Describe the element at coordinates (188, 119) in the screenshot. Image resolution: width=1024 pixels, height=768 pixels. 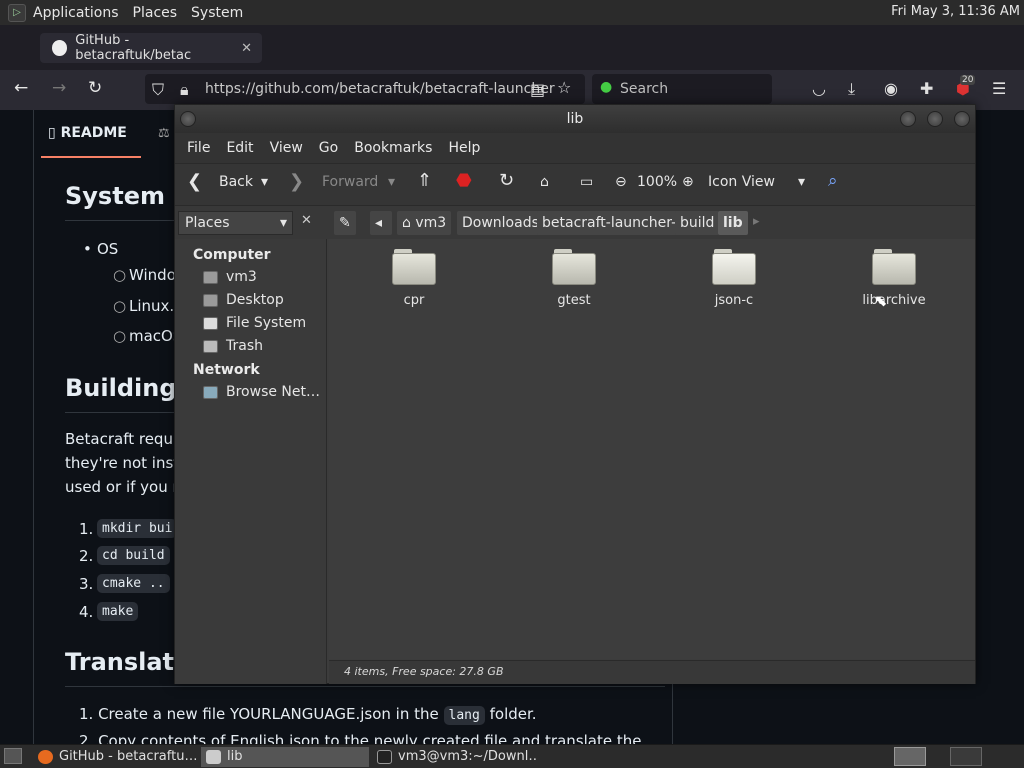
I see `window-menu-icon` at that location.